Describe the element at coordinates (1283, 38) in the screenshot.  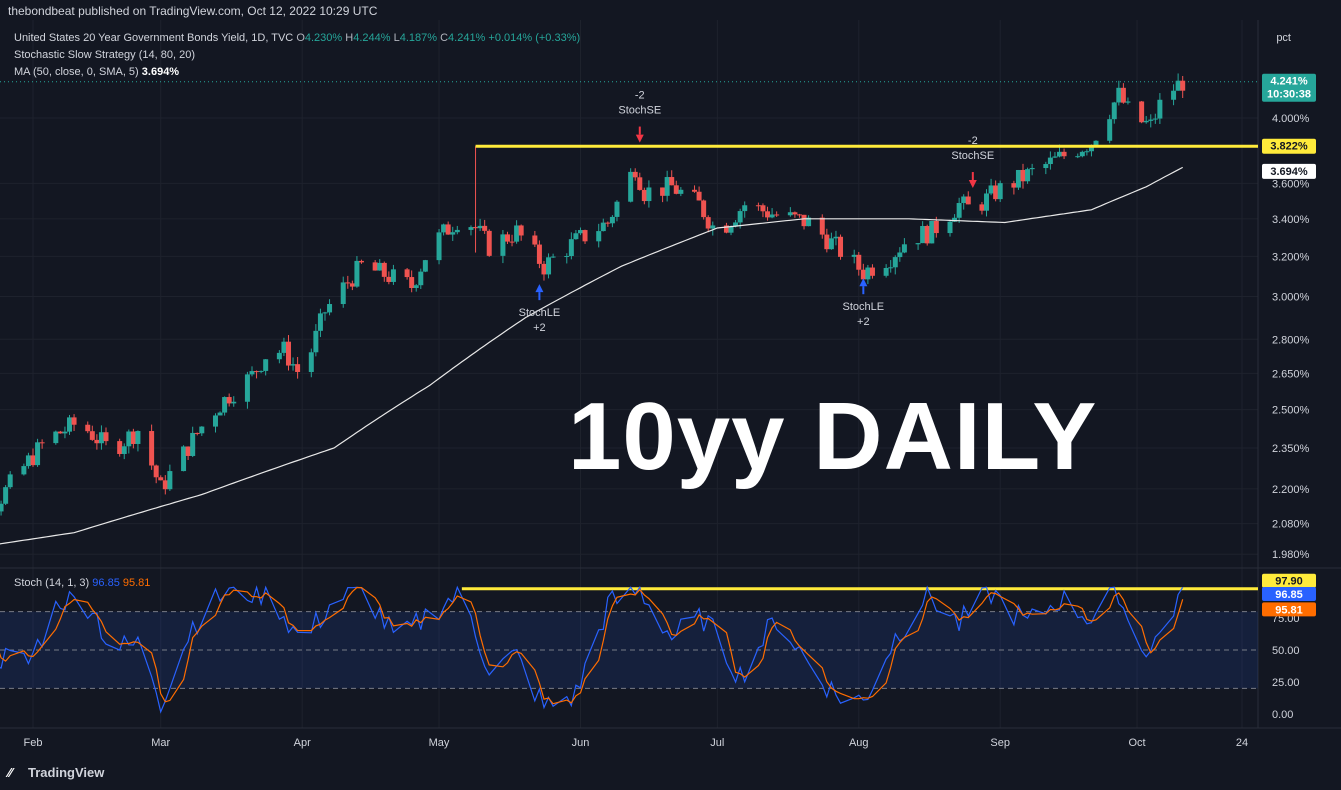
I see `price-unit-label: pct` at that location.